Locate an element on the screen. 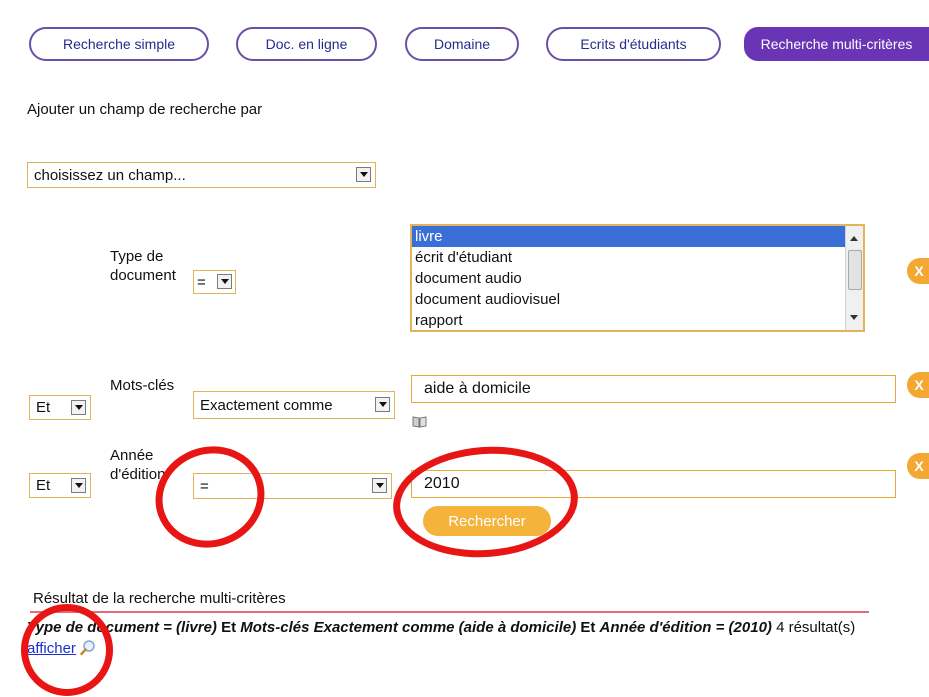 Image resolution: width=929 pixels, height=697 pixels. keywords-input: aide à domicile is located at coordinates (653, 389).